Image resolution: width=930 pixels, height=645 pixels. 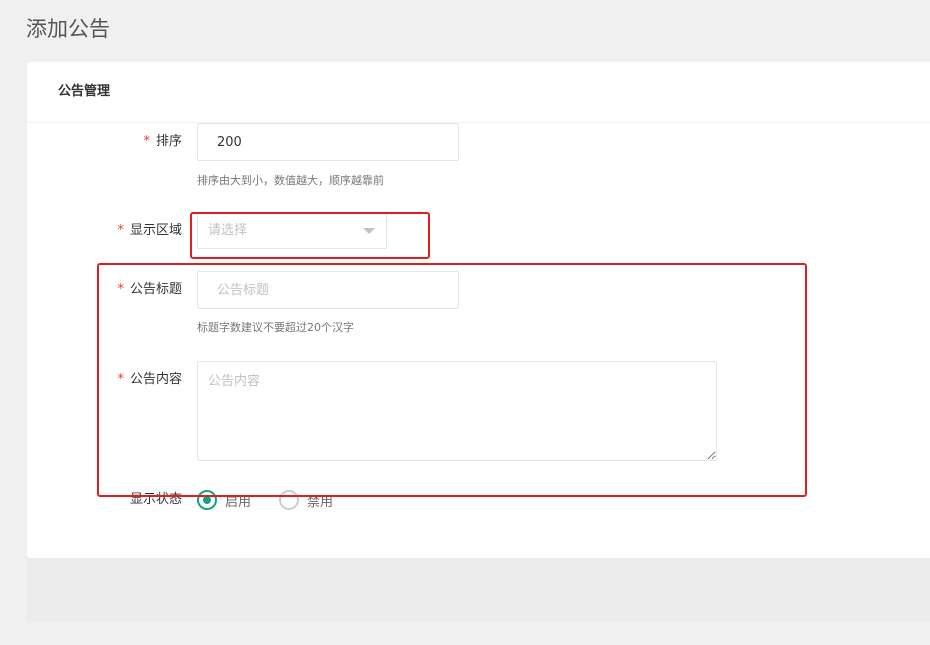 I want to click on content-textarea, so click(x=457, y=411).